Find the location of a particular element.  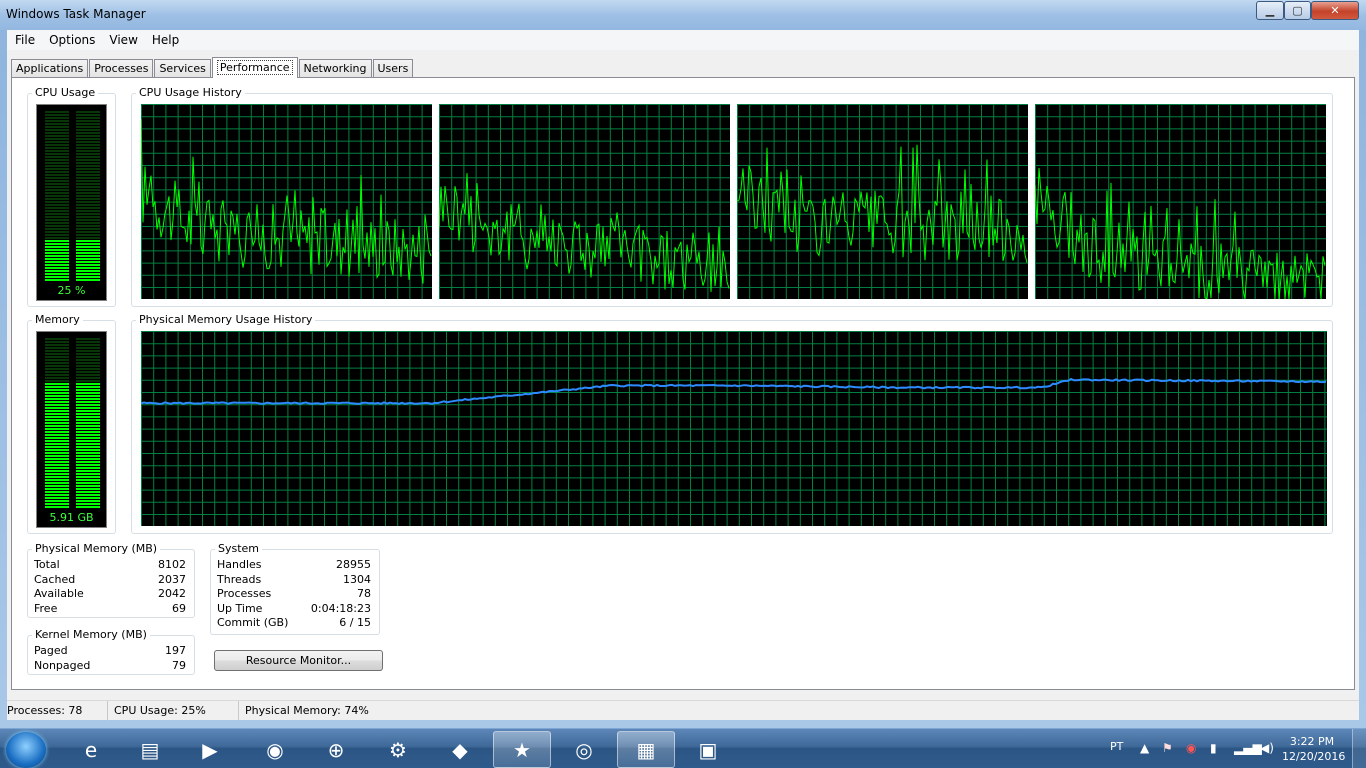

row-value: 2042 is located at coordinates (172, 593).